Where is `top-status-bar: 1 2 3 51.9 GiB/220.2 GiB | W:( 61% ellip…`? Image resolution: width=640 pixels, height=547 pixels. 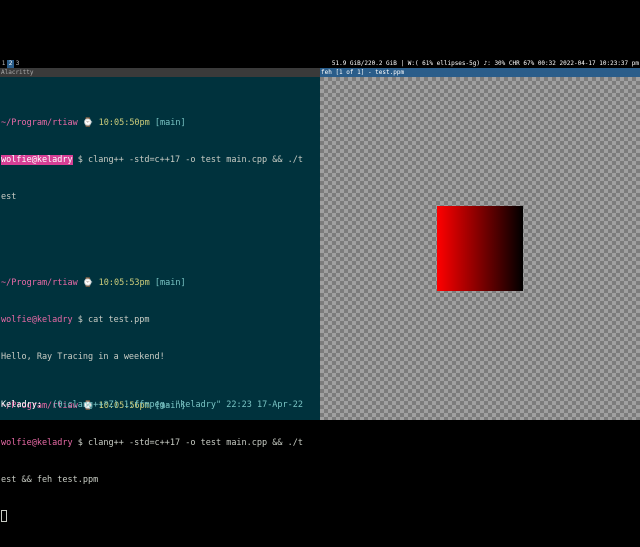 top-status-bar: 1 2 3 51.9 GiB/220.2 GiB | W:( 61% ellip… is located at coordinates (320, 64).